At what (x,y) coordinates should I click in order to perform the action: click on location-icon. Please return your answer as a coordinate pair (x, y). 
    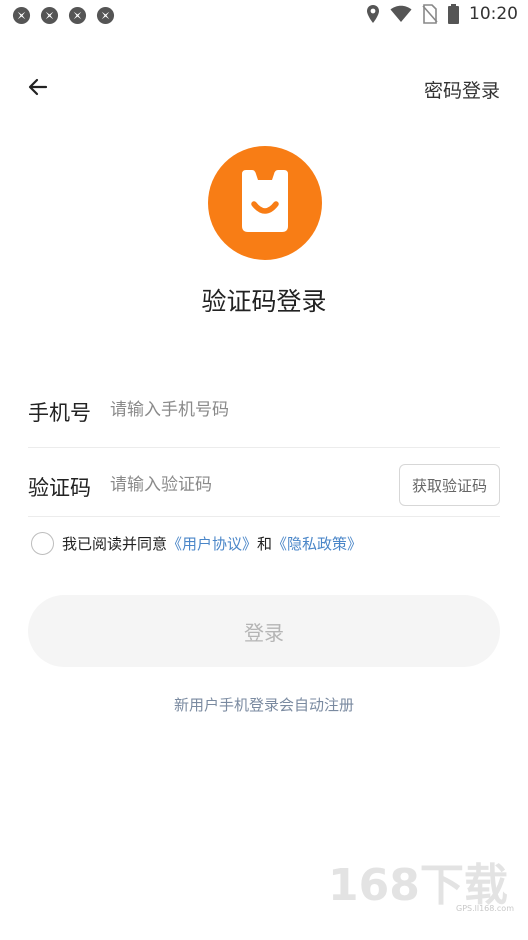
    Looking at the image, I should click on (373, 14).